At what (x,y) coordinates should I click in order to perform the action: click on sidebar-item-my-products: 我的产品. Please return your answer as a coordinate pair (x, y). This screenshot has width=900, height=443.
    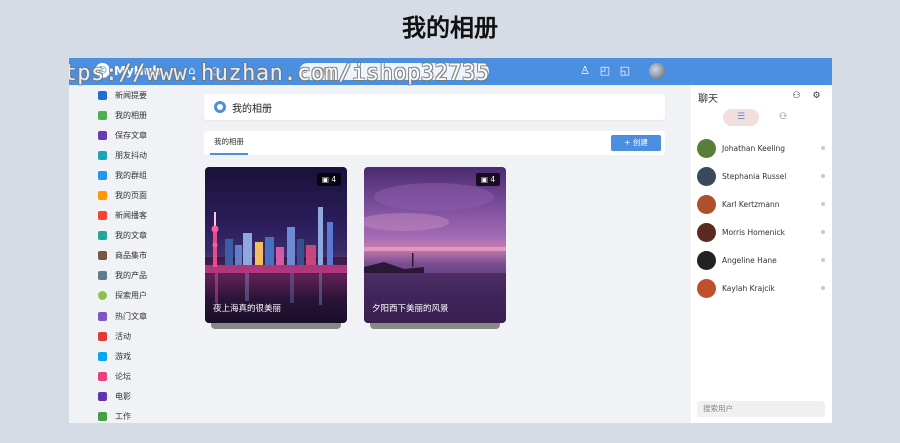
    Looking at the image, I should click on (131, 276).